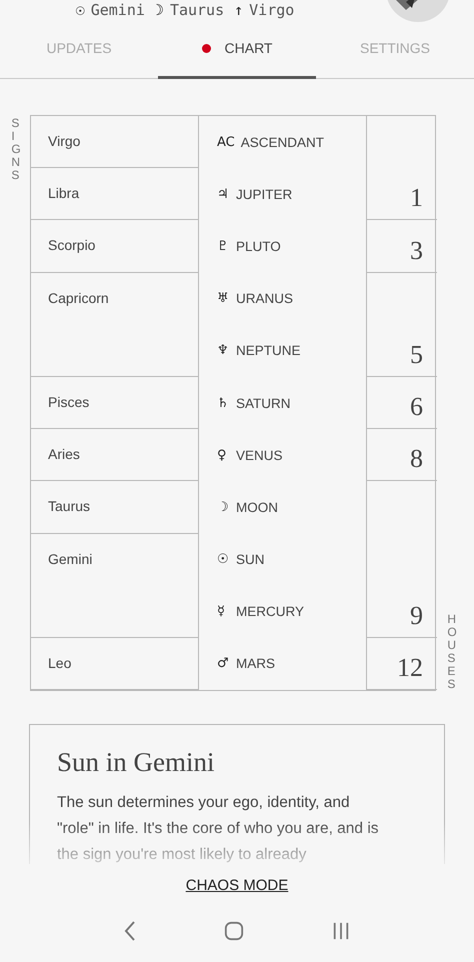  Describe the element at coordinates (223, 350) in the screenshot. I see `planet-symbol-icon: ♆` at that location.